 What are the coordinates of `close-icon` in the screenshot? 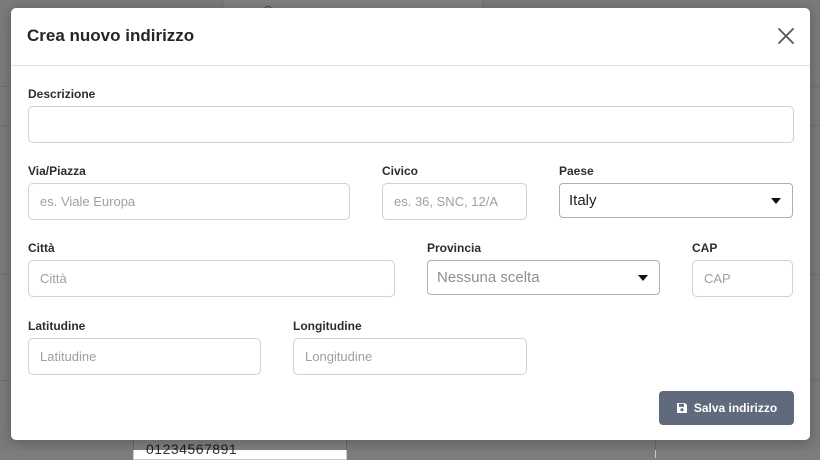 It's located at (786, 36).